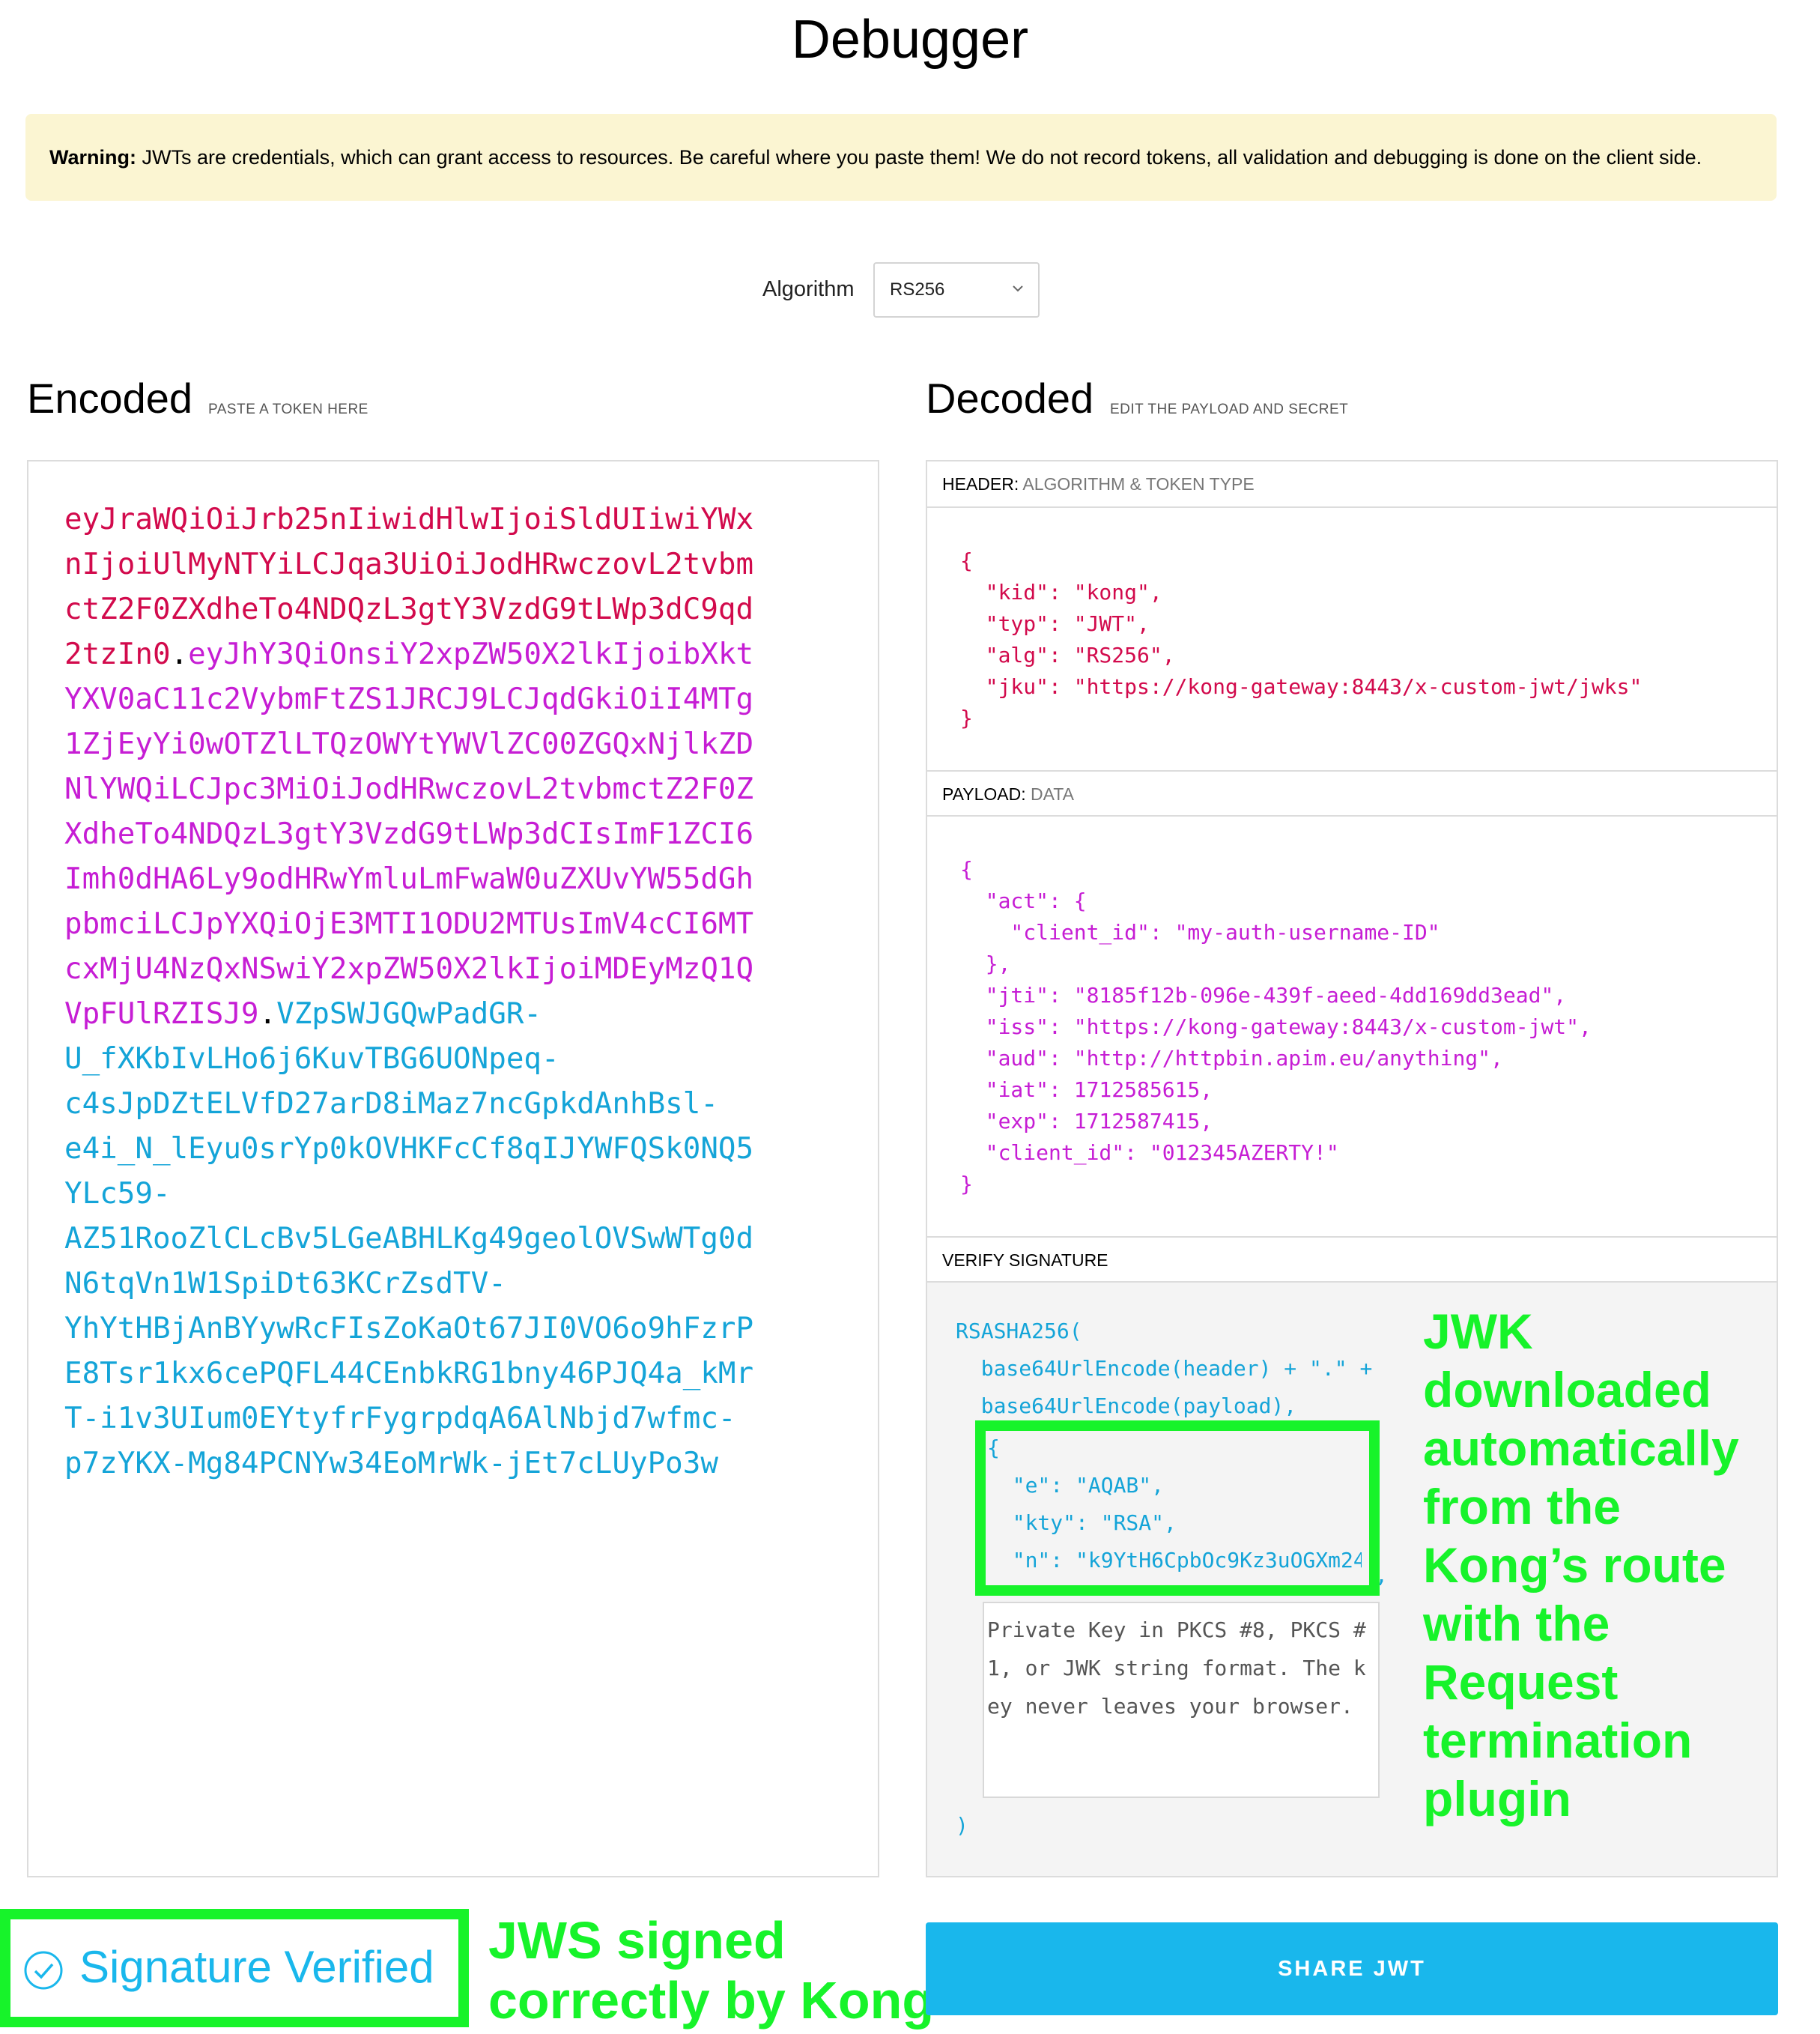 This screenshot has height=2034, width=1820. I want to click on warning-label: Warning:, so click(92, 157).